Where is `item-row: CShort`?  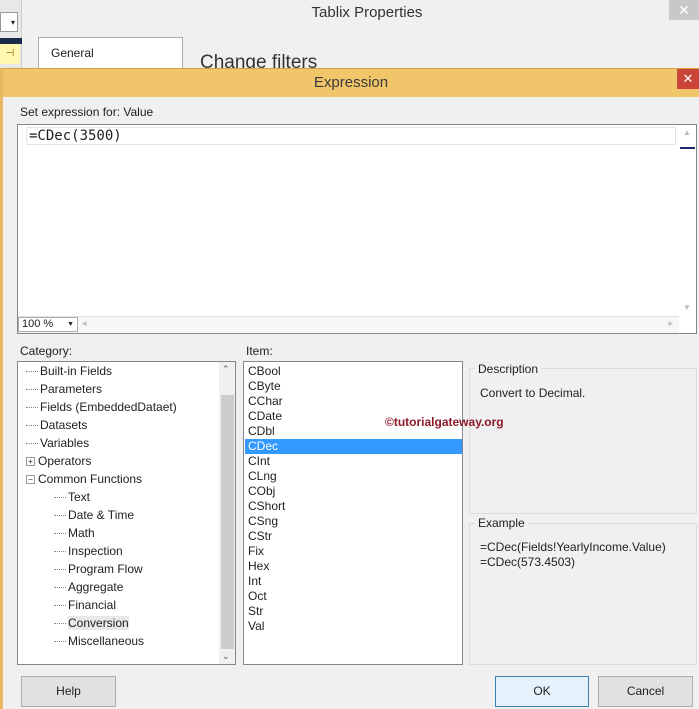 item-row: CShort is located at coordinates (353, 506).